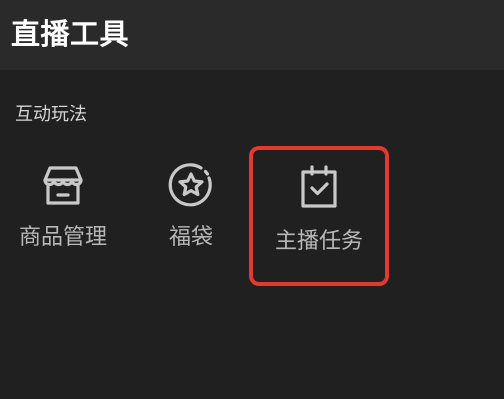 The width and height of the screenshot is (504, 399). What do you see at coordinates (70, 34) in the screenshot?
I see `page-title: 直播工具` at bounding box center [70, 34].